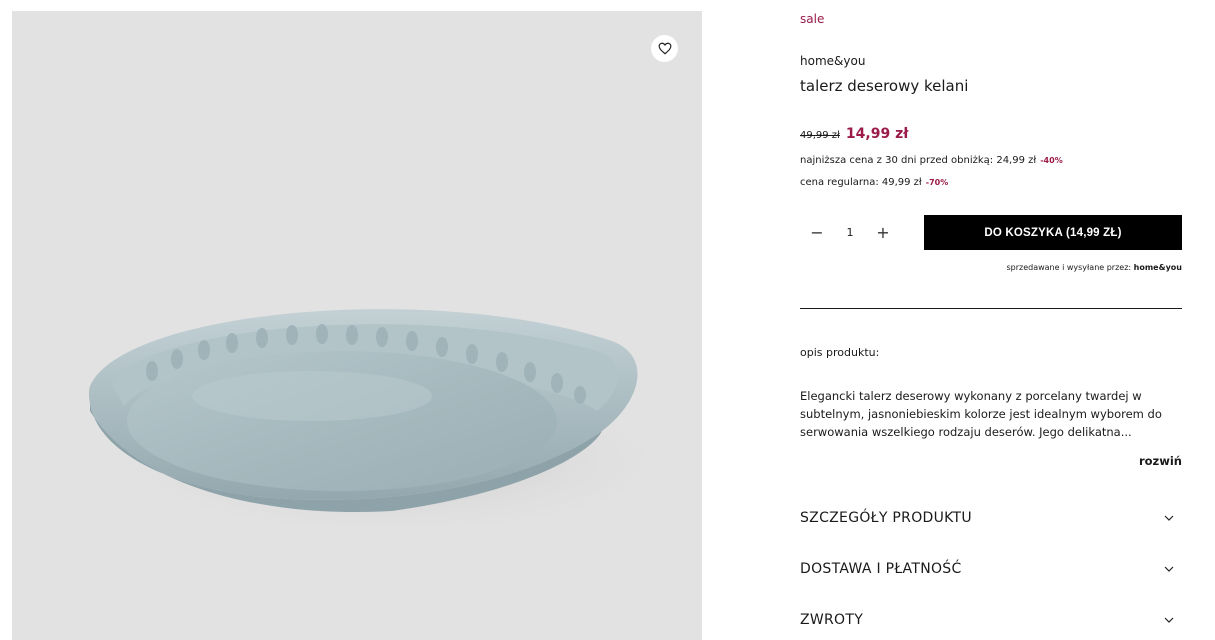  What do you see at coordinates (937, 182) in the screenshot?
I see `regular-price-discount: -70%` at bounding box center [937, 182].